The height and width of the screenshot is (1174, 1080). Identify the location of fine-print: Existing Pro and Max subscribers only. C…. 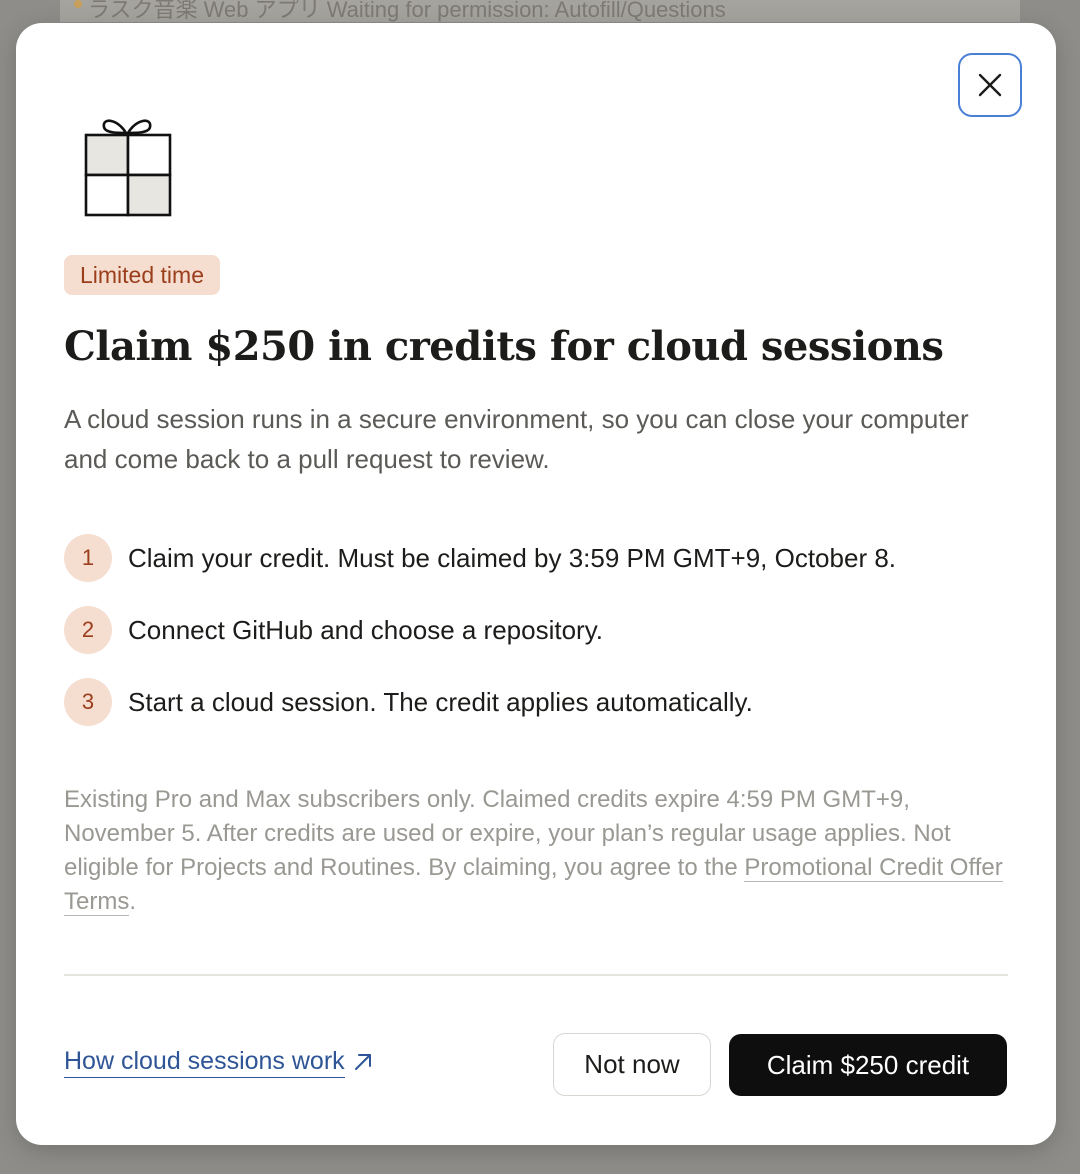
(539, 851).